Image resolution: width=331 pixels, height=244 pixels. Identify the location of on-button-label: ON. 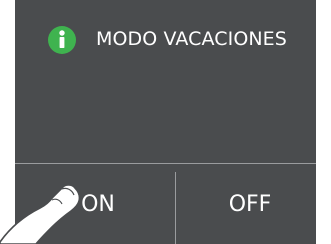
(98, 204).